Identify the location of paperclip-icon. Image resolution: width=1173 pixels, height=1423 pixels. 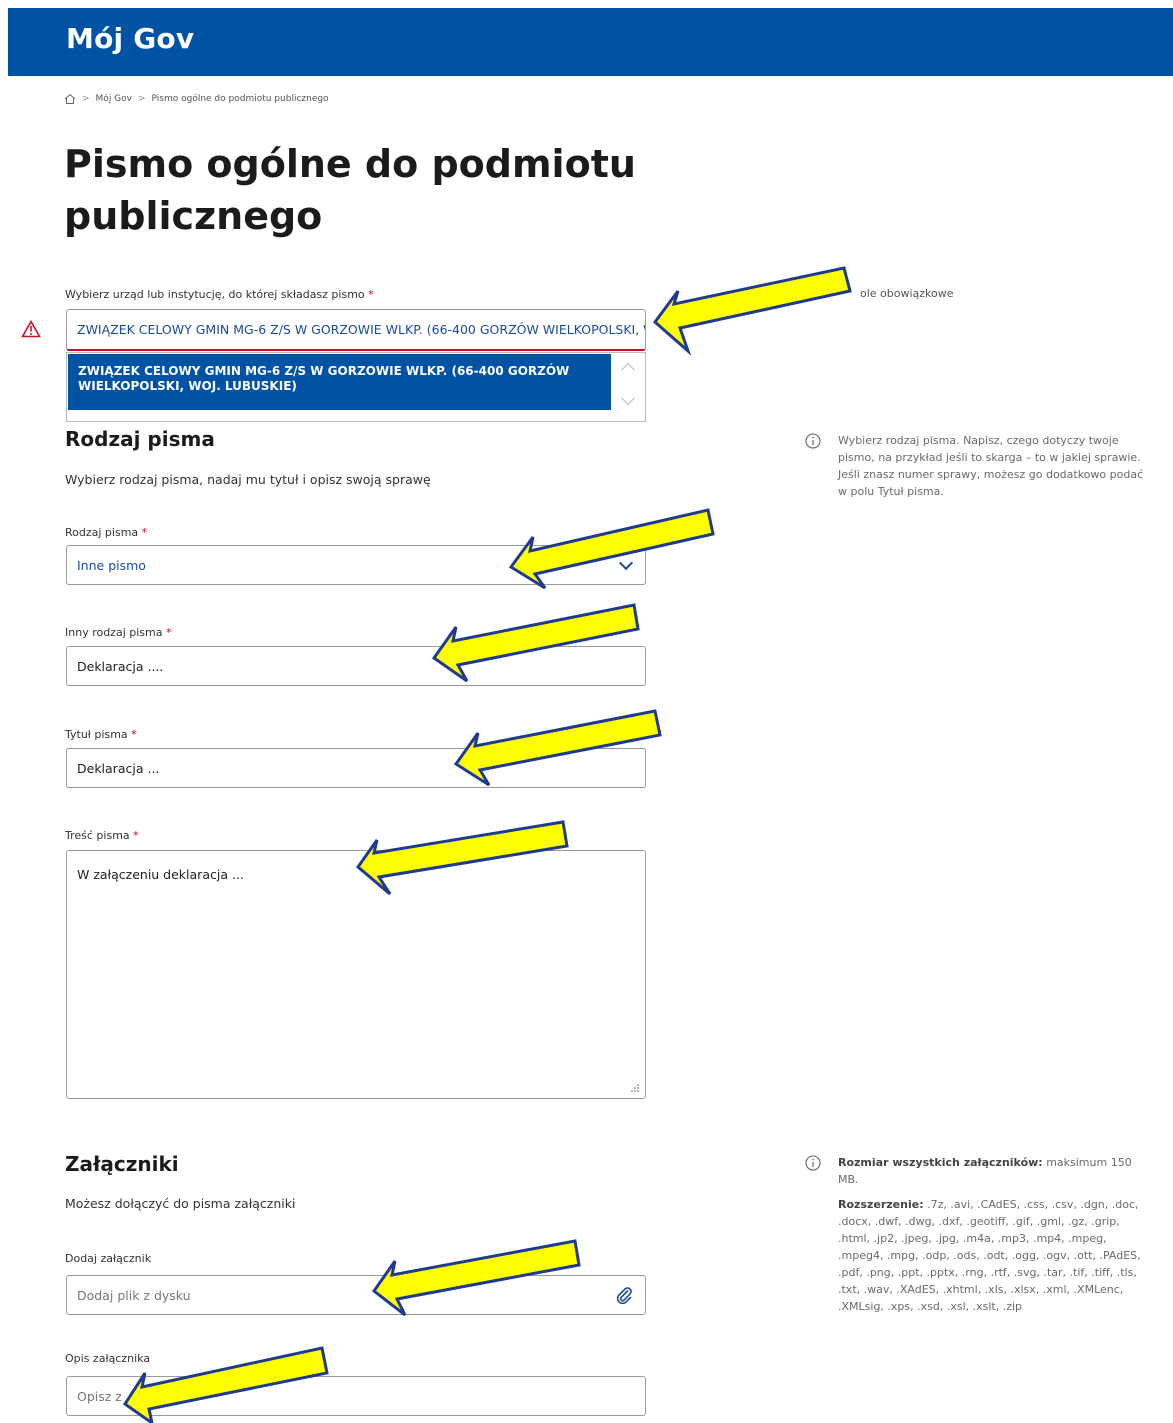
(624, 1295).